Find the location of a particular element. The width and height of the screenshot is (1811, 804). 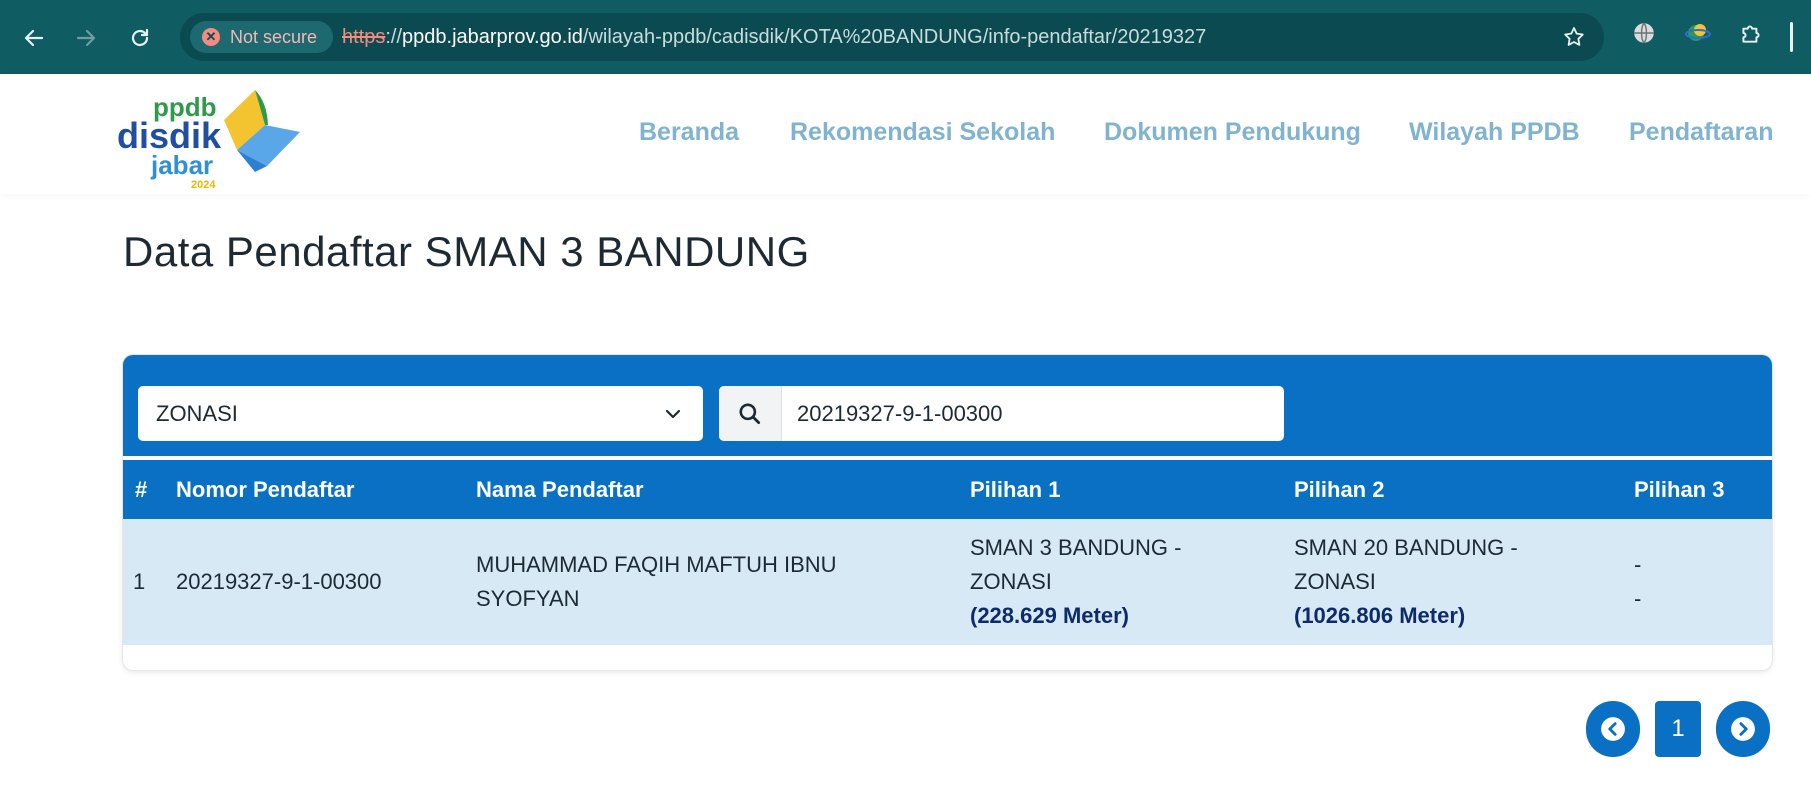

cell-pilihan1: SMAN 3 BANDUNG - ZONASI (228.629 Meter) is located at coordinates (1132, 582).